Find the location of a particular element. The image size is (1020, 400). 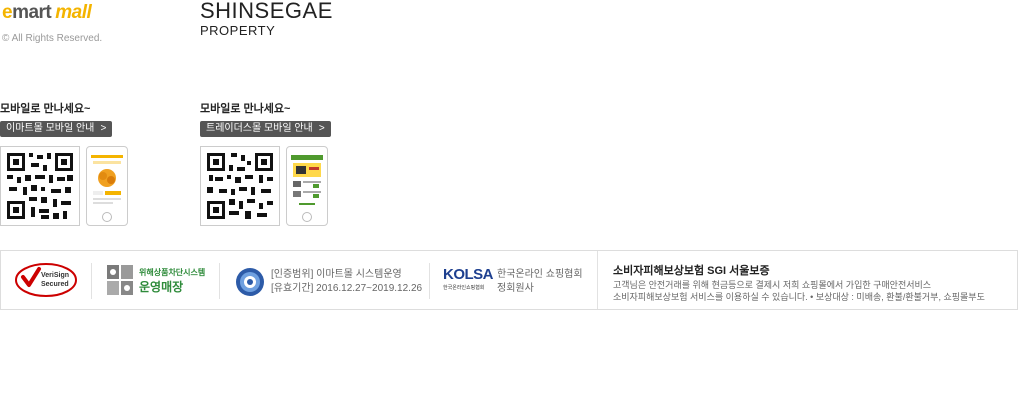

kolsa-logo-subtext: 한국온라인쇼핑협회 is located at coordinates (464, 288).